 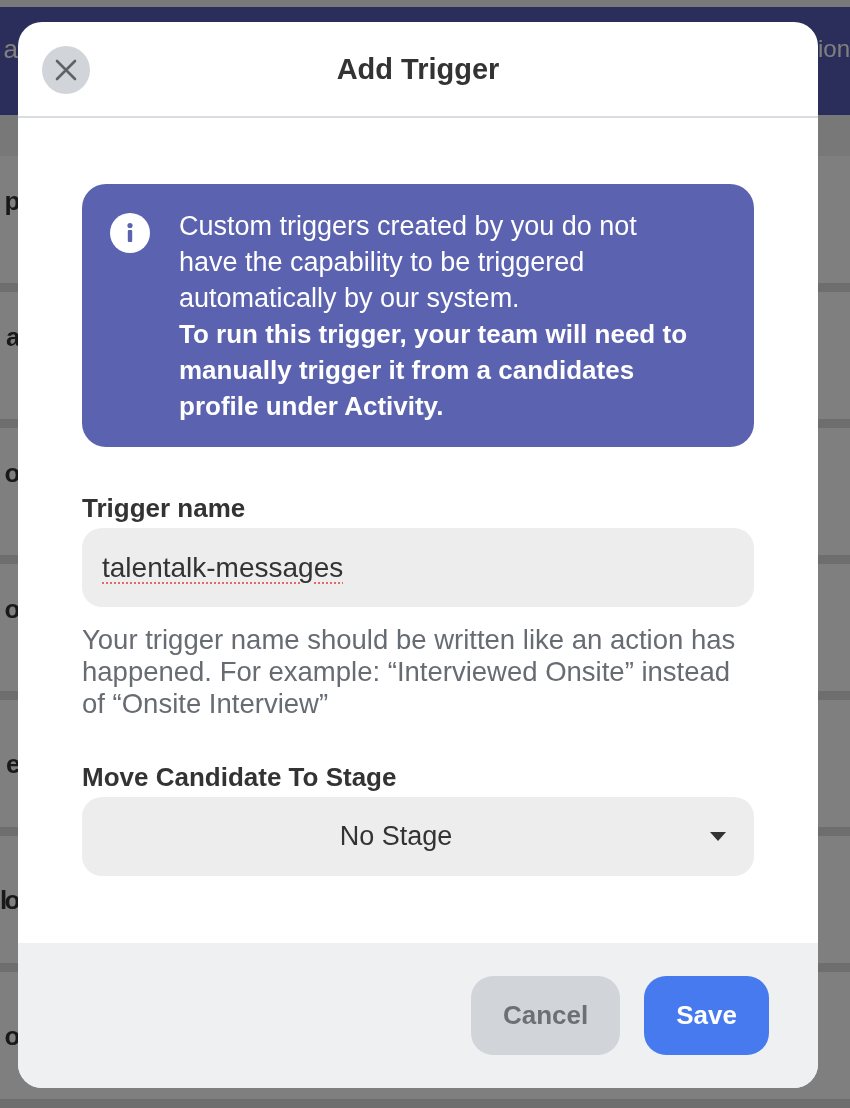 What do you see at coordinates (409, 672) in the screenshot?
I see `help-text: Your trigger name should be written like an action has happened. For example: “Interviewed Onsite” instead of “Onsite Interview”` at bounding box center [409, 672].